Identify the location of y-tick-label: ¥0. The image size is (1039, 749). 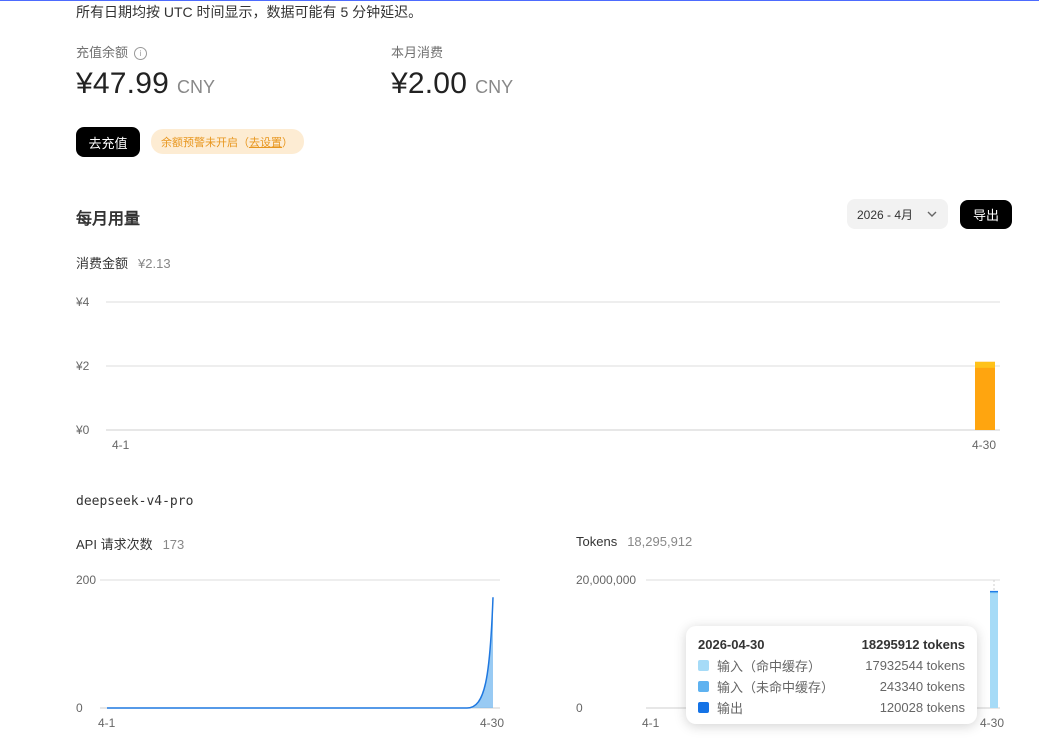
(82, 430).